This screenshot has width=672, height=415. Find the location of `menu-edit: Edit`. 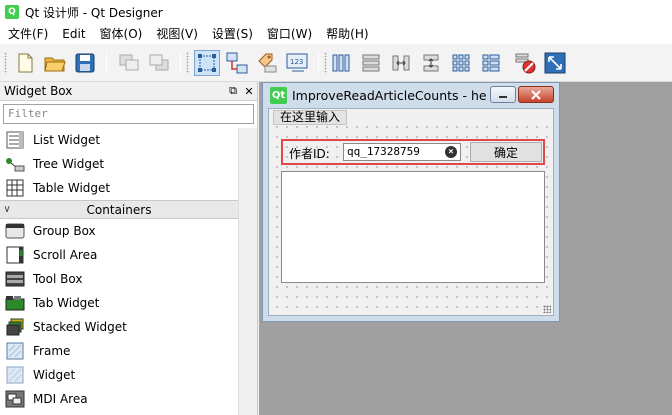

menu-edit: Edit is located at coordinates (72, 34).